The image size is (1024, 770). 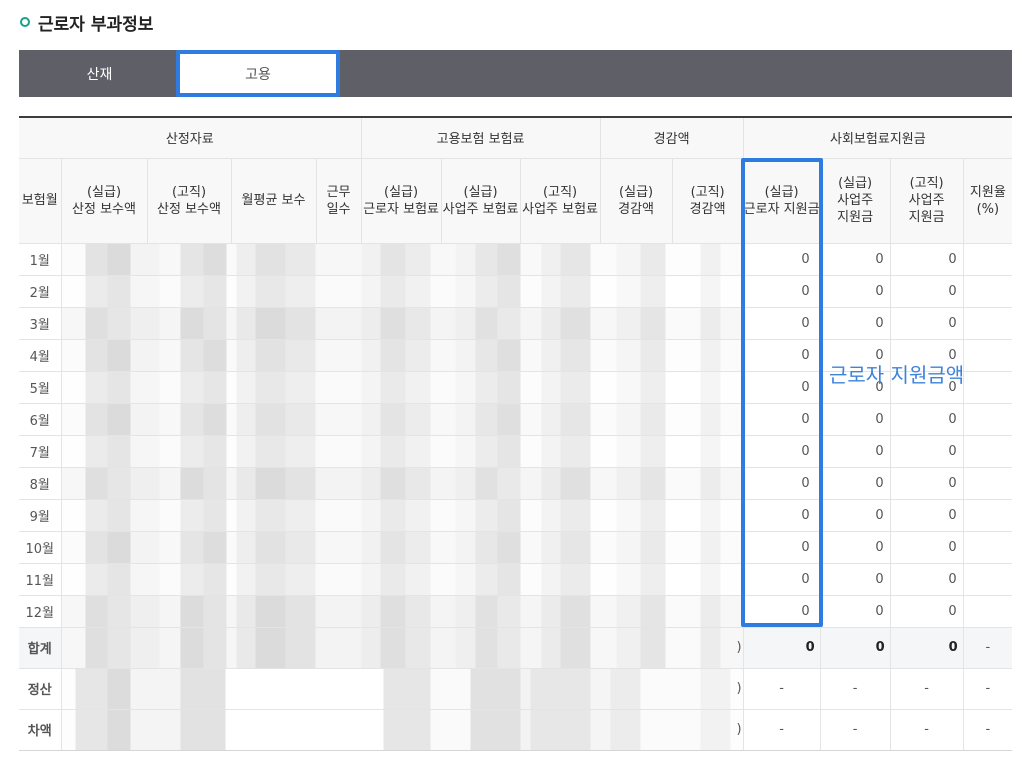 I want to click on col-header-month: 보험월, so click(x=40, y=200).